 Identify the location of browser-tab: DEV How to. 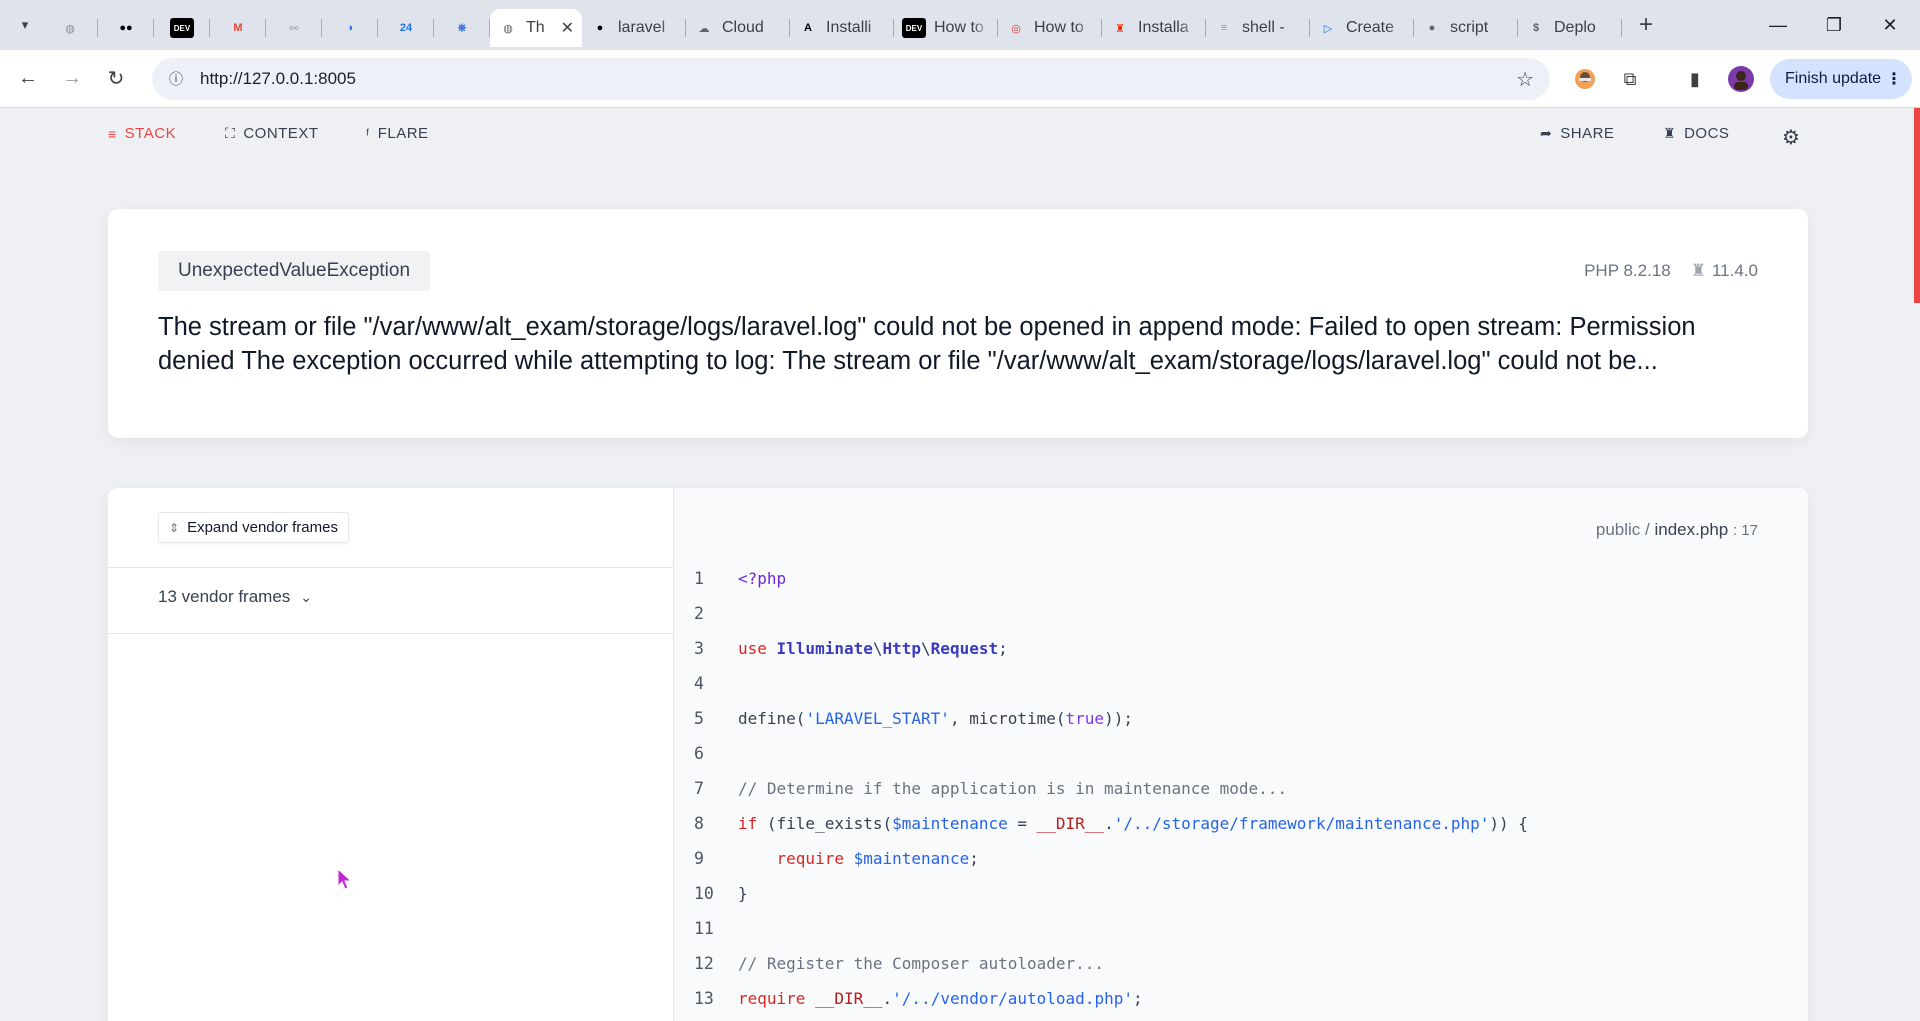
(946, 28).